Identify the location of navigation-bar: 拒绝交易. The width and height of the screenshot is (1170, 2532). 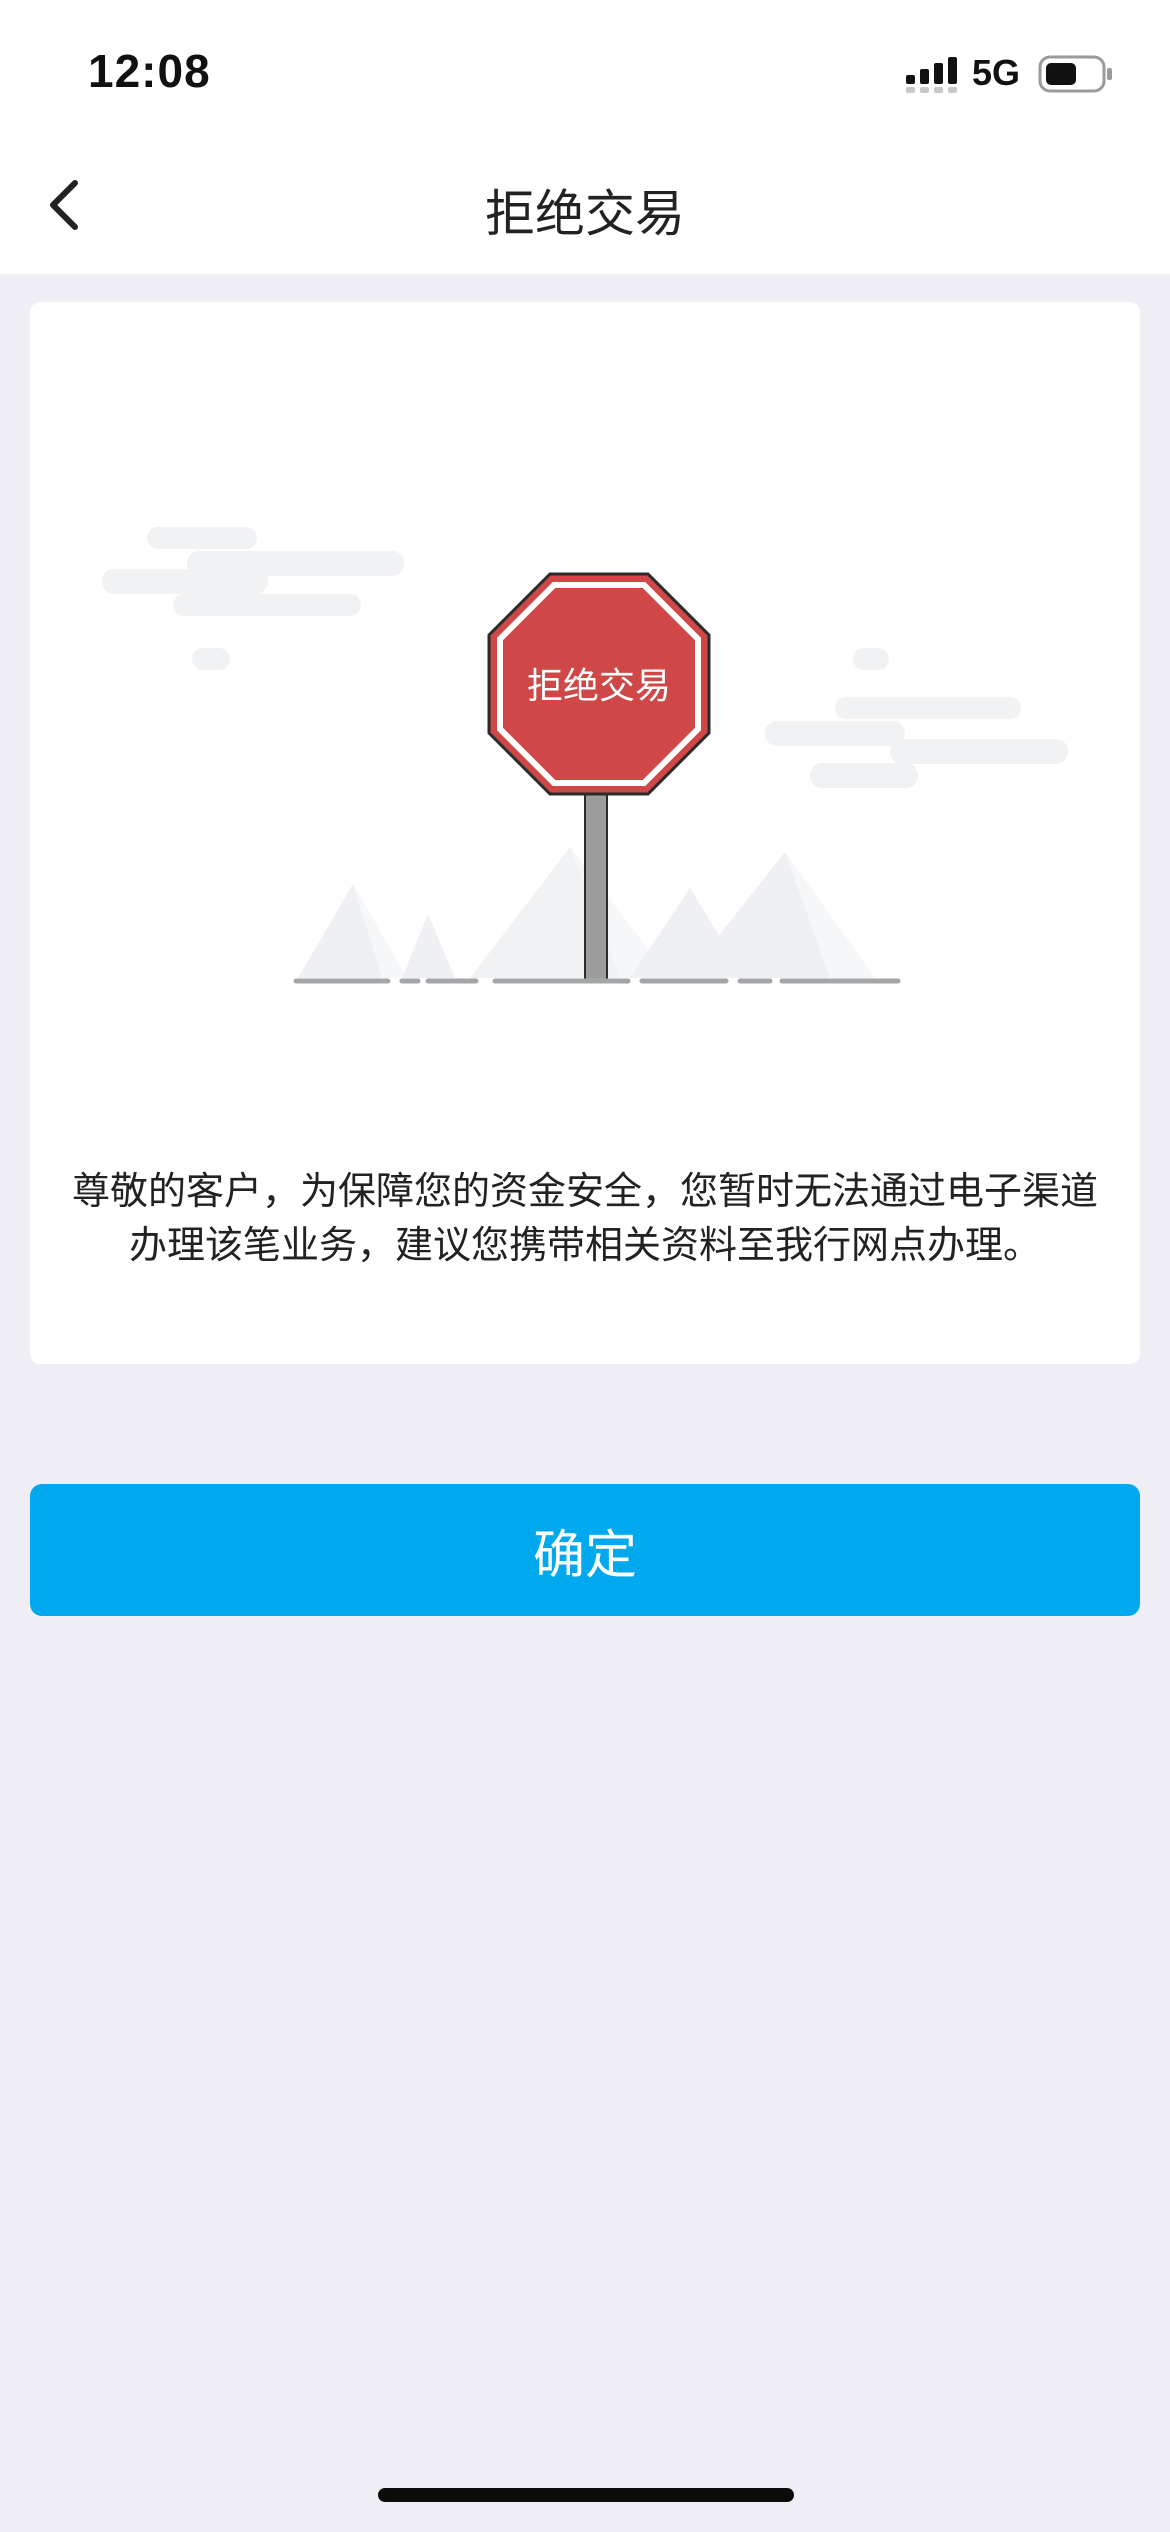
(585, 207).